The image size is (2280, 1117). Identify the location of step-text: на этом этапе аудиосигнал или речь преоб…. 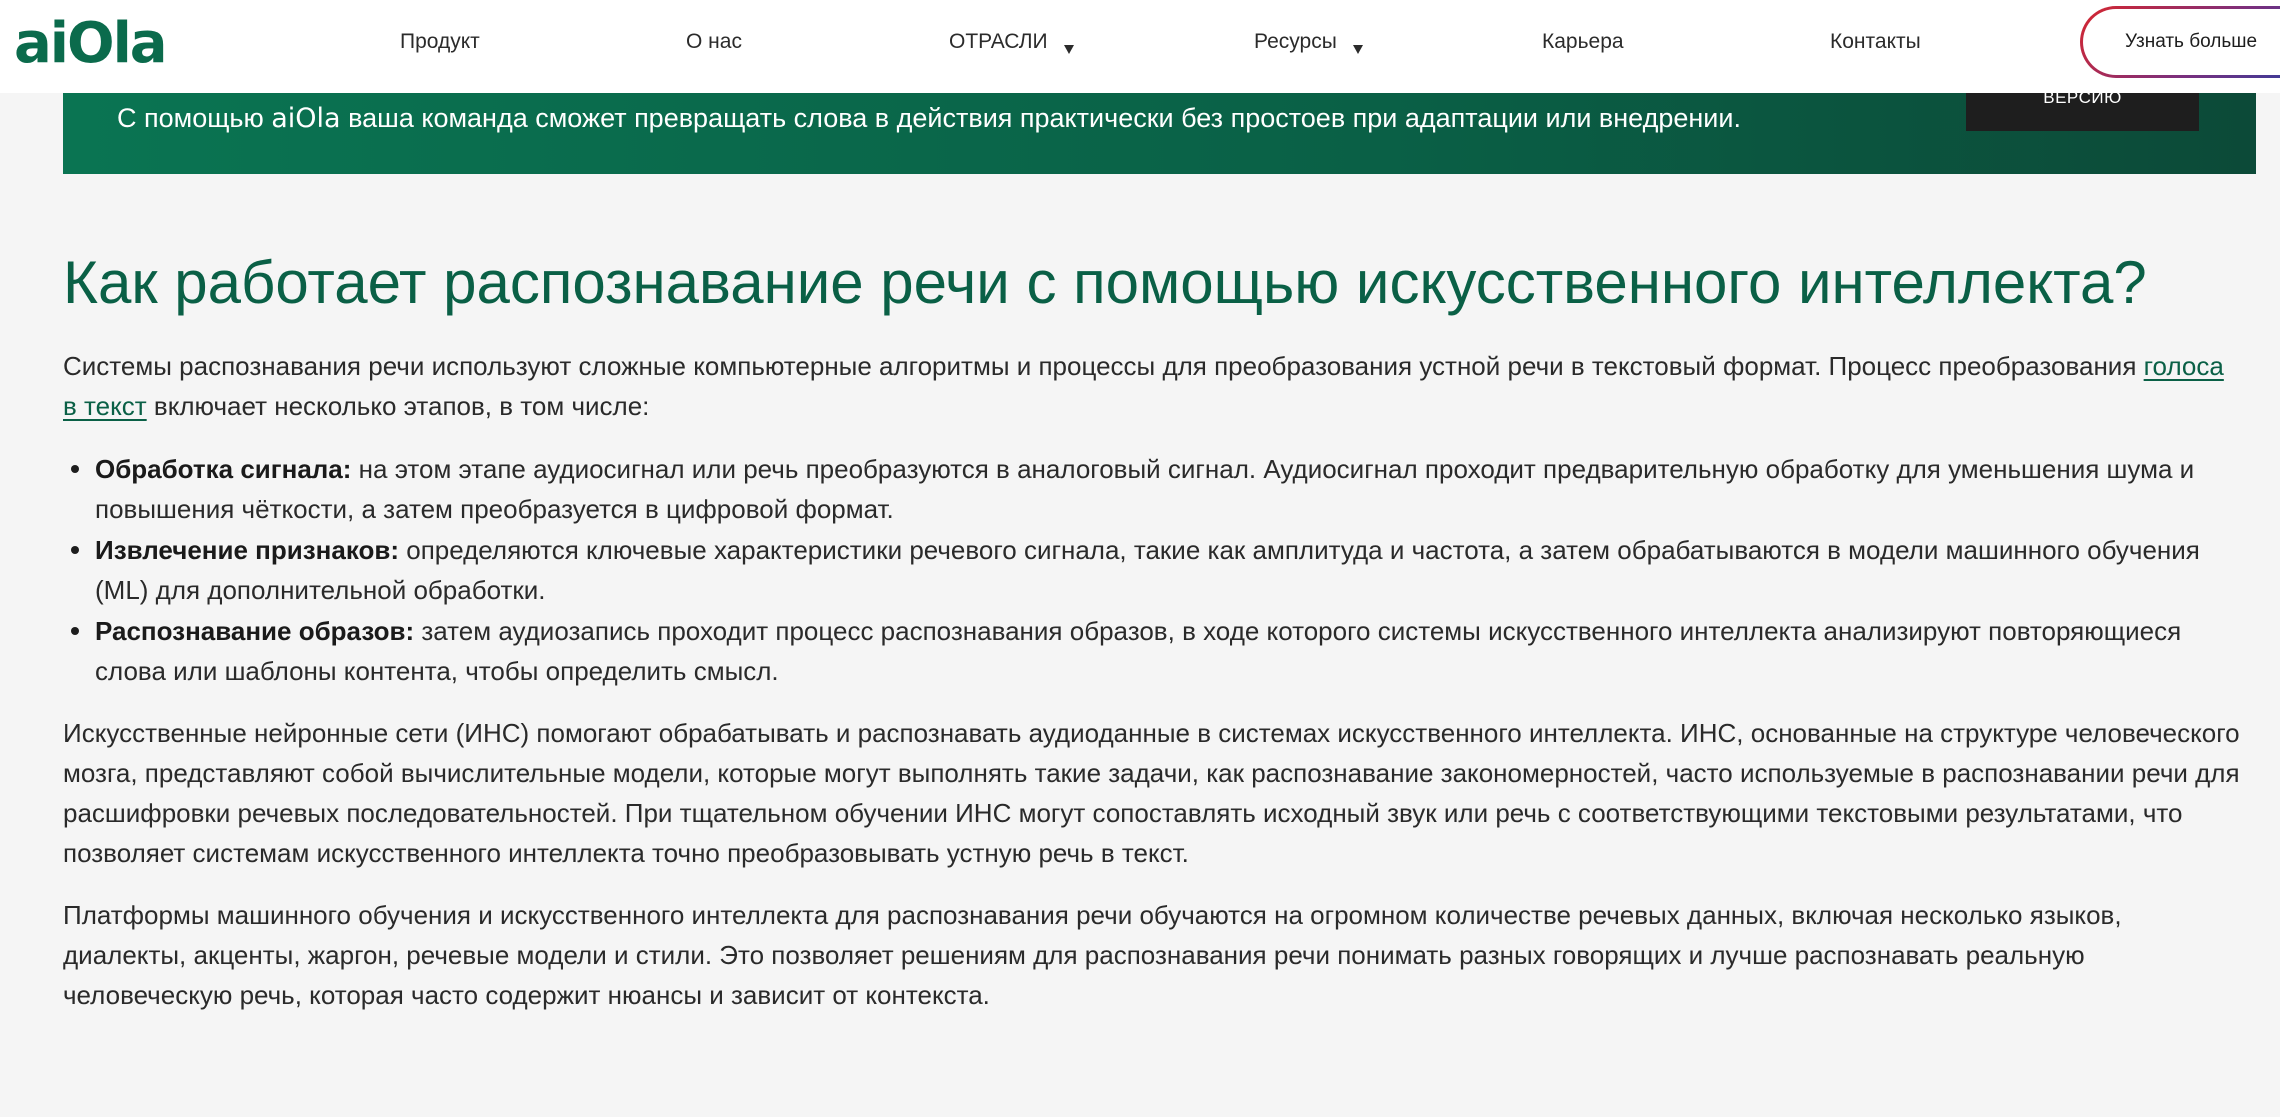
(1145, 489).